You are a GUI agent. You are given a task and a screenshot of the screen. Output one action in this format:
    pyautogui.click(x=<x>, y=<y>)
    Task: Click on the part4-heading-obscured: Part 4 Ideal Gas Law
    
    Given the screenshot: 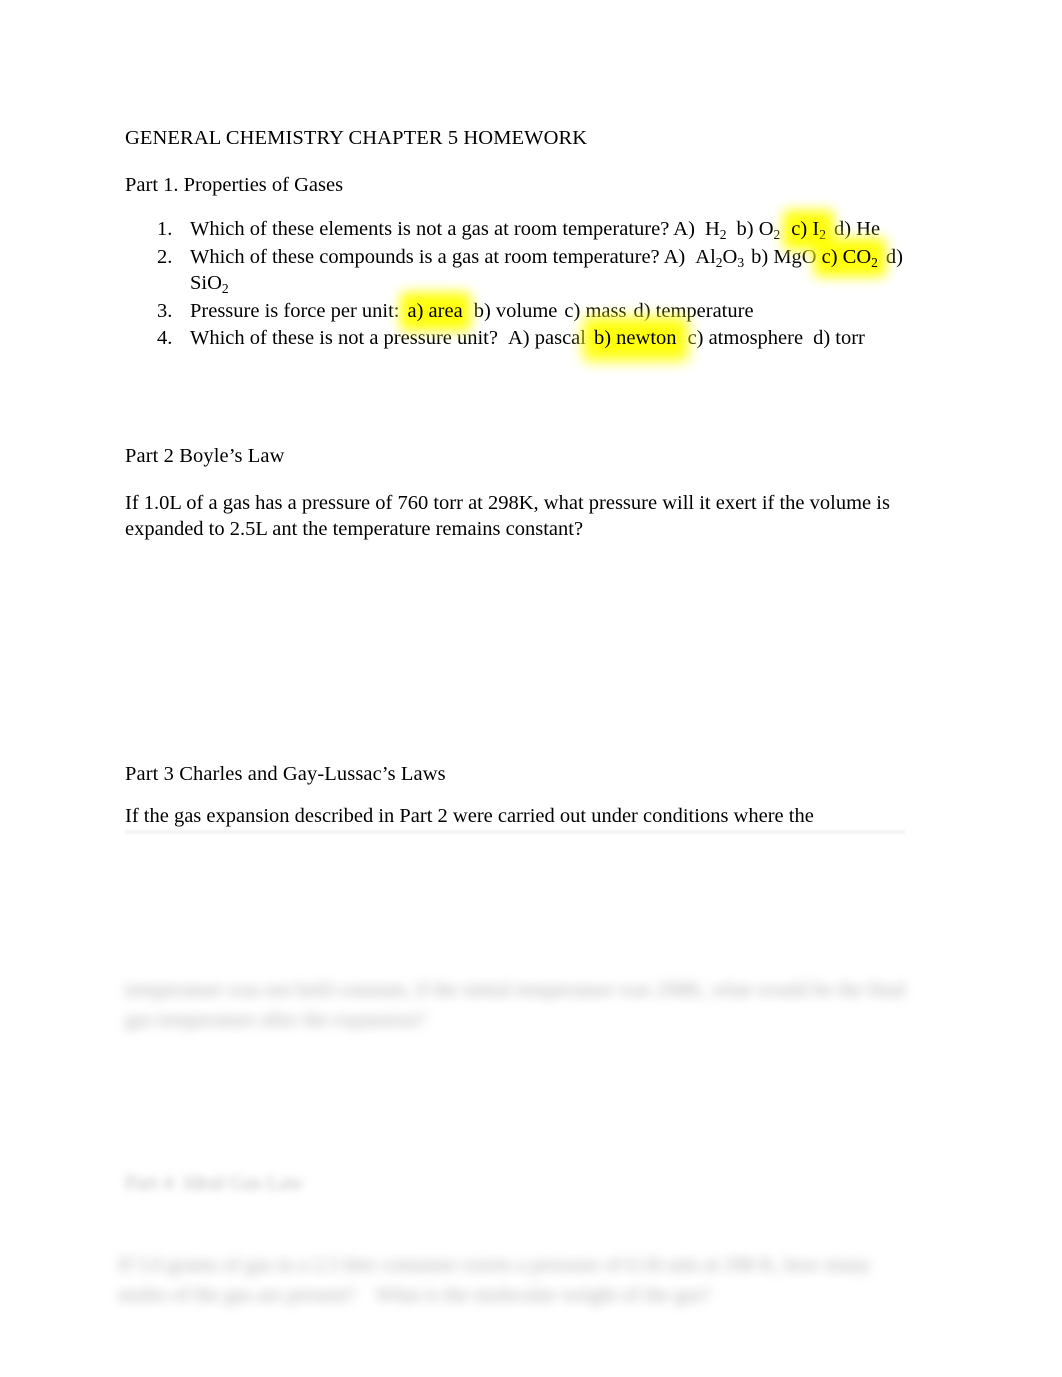 What is the action you would take?
    pyautogui.click(x=214, y=1183)
    